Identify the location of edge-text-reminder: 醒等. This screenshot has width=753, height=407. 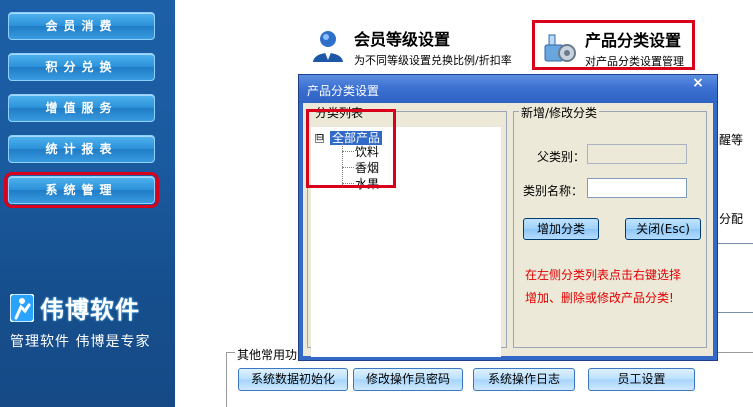
(731, 140).